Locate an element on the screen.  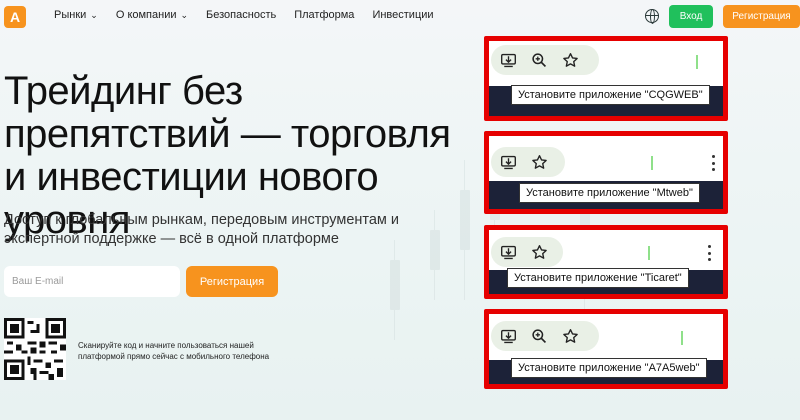
globe-icon is located at coordinates (652, 16).